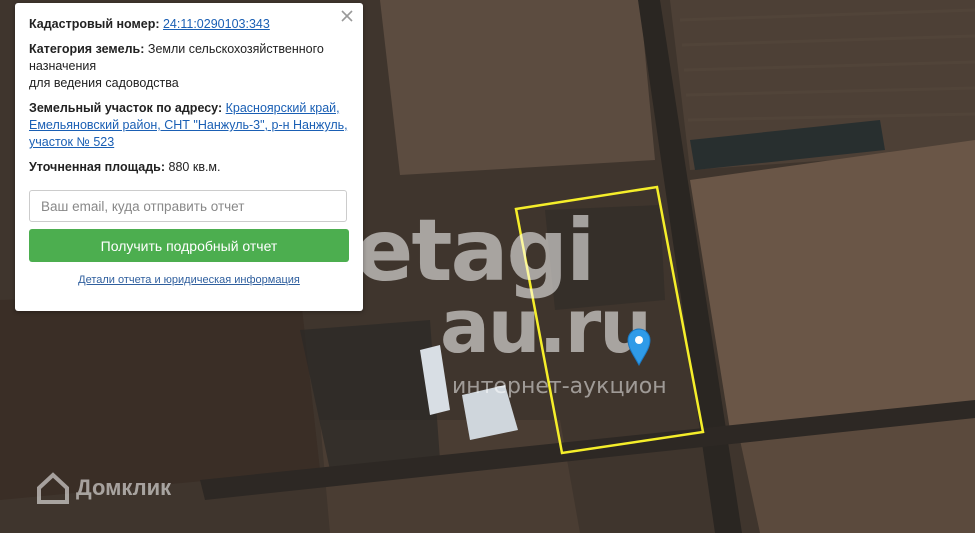 The height and width of the screenshot is (533, 975). I want to click on land-category-value-3: для ведения садоводства, so click(104, 83).